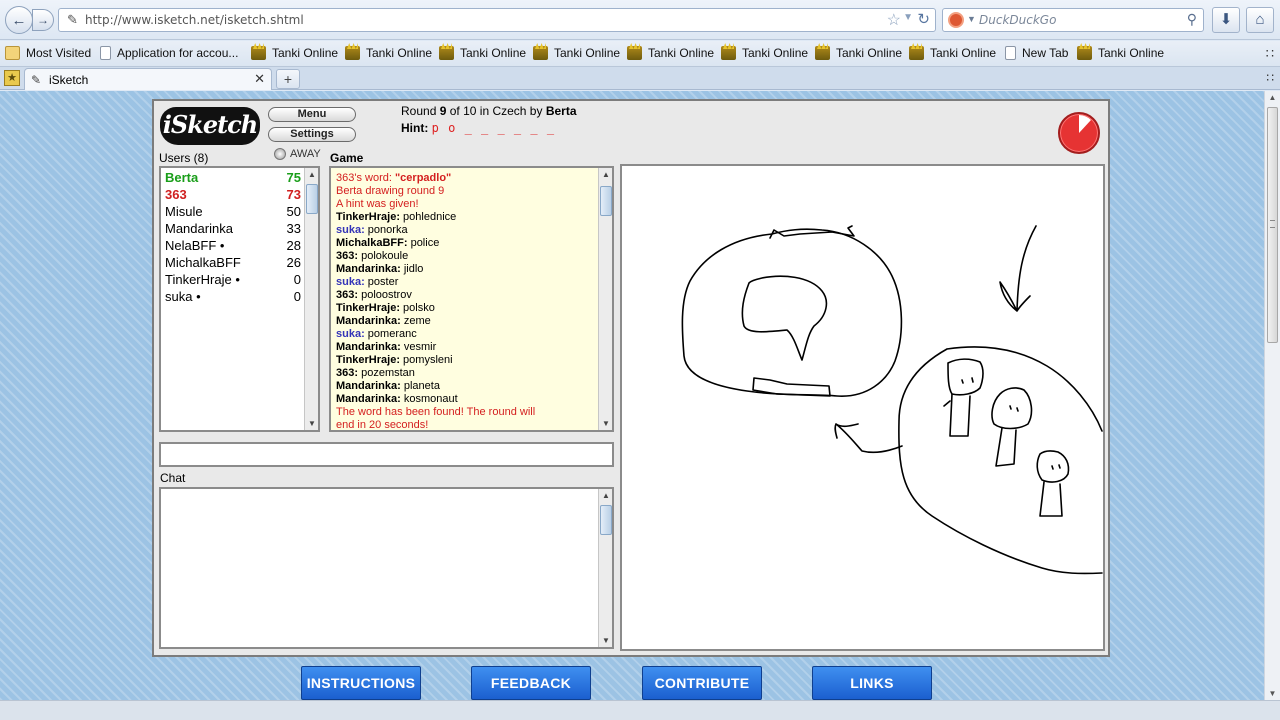  What do you see at coordinates (194, 20) in the screenshot?
I see `url-text: http://www.isketch.net/isketch.shtml` at bounding box center [194, 20].